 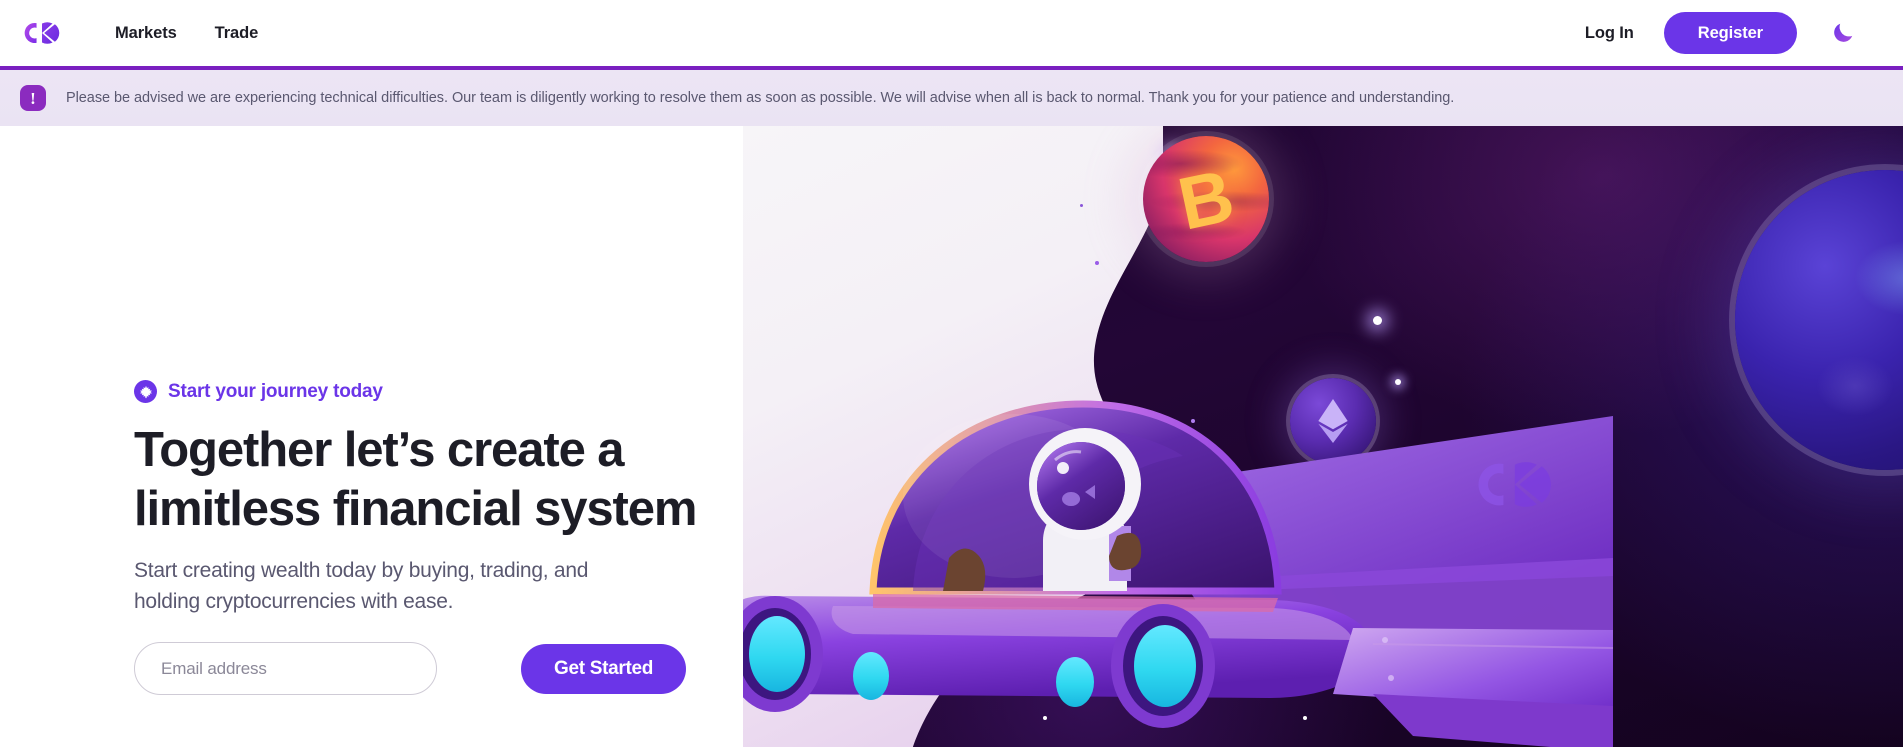 I want to click on login-link: Log In, so click(x=1609, y=33).